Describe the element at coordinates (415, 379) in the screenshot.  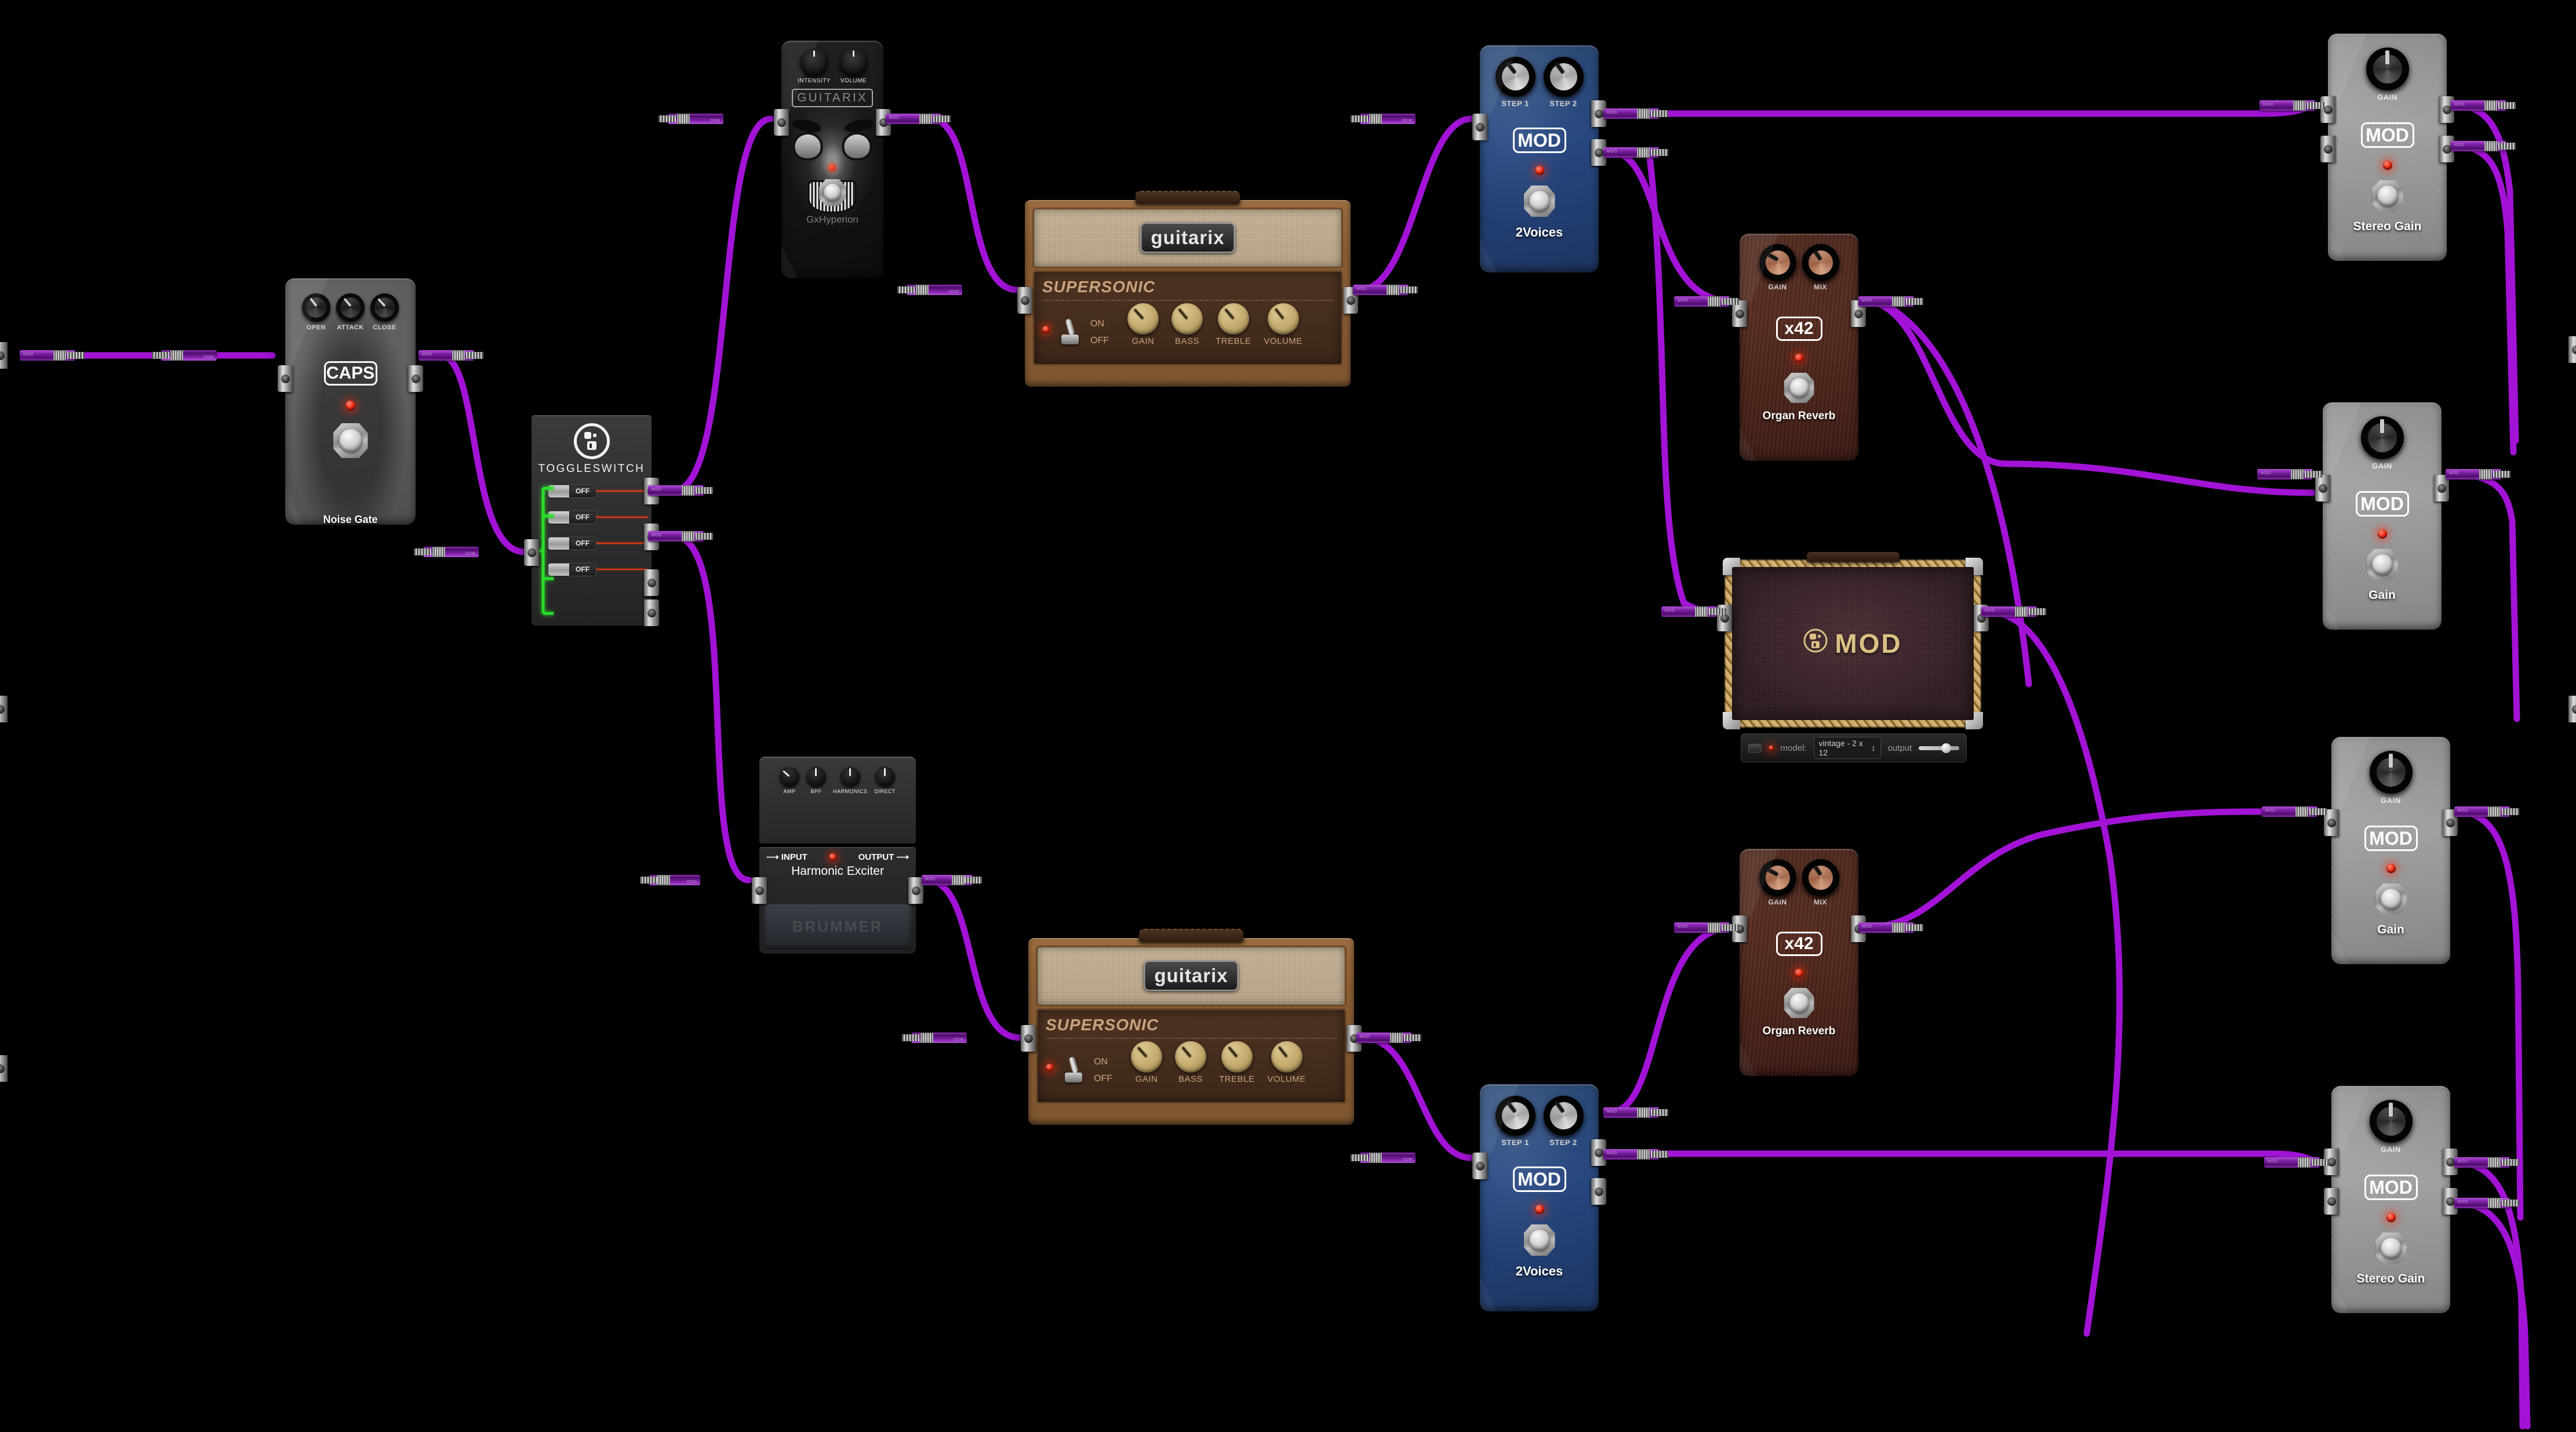
I see `jack-output` at that location.